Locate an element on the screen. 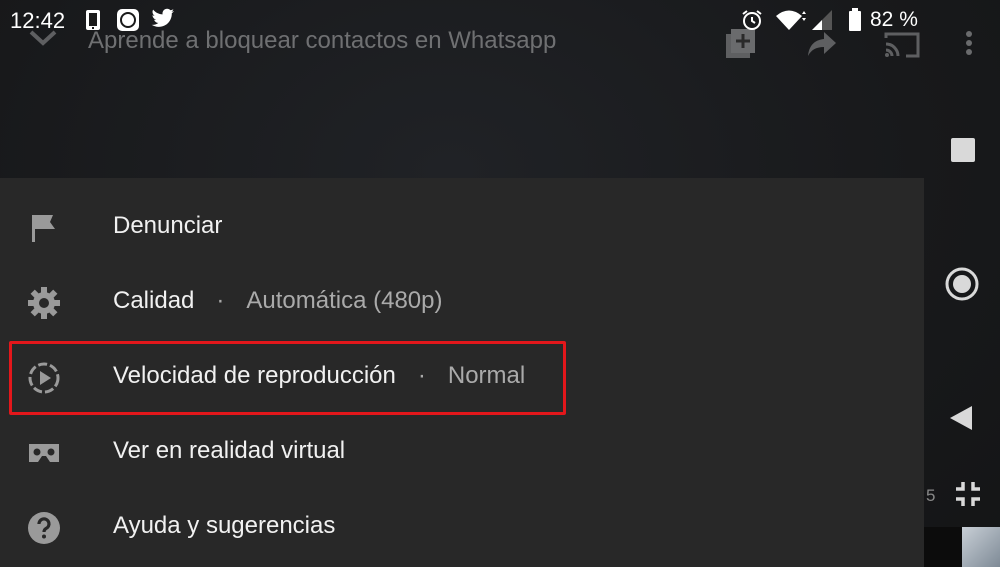  menu-item-label: Denunciar is located at coordinates (168, 225).